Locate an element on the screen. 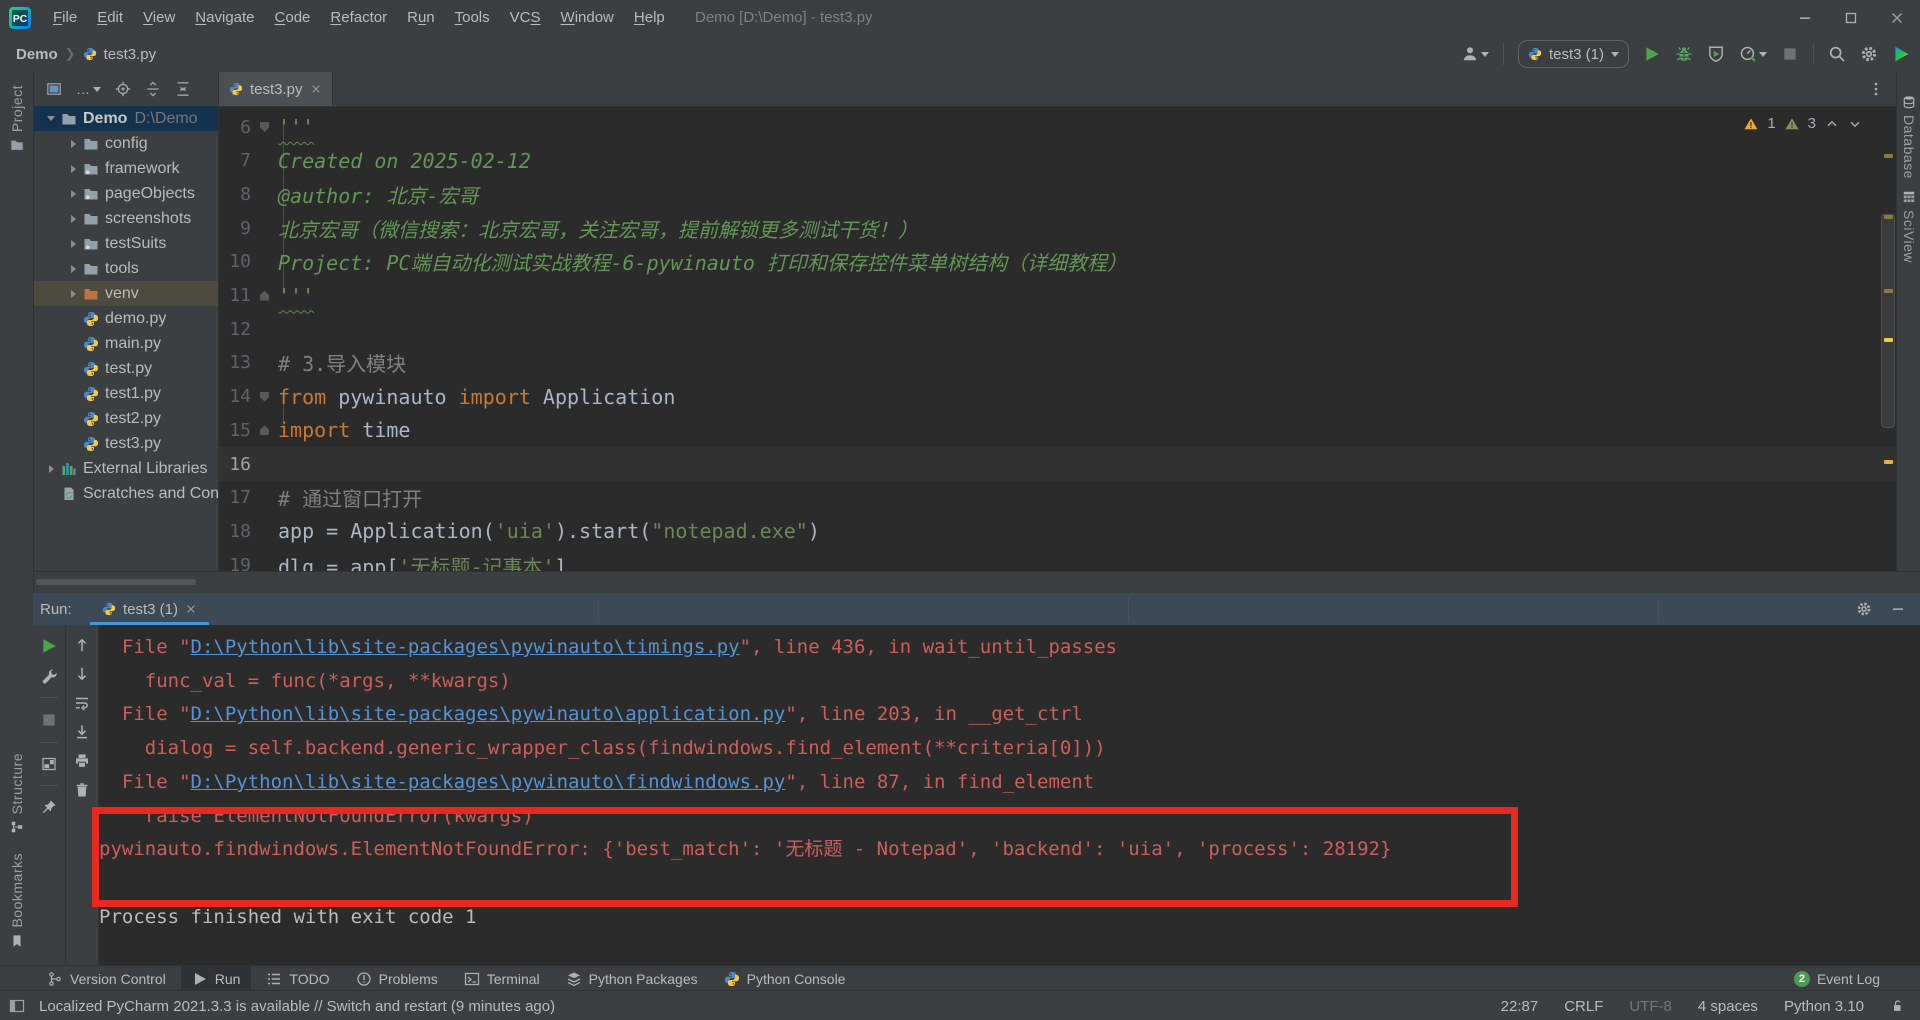 Image resolution: width=1920 pixels, height=1020 pixels. tree-item-main-py: main.py is located at coordinates (126, 343).